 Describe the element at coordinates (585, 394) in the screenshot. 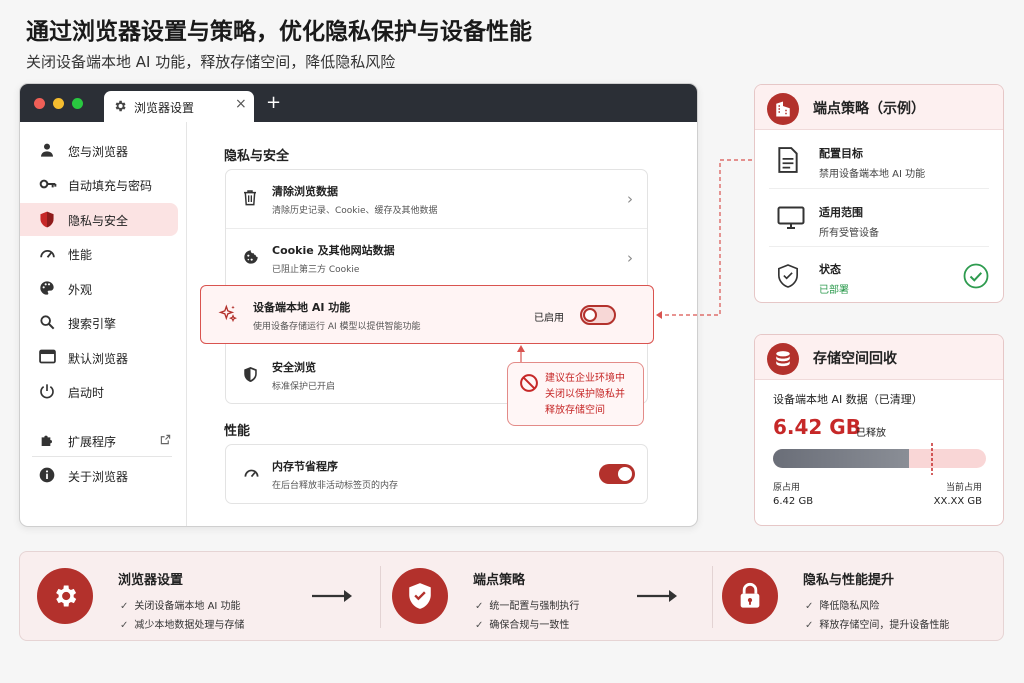

I see `callout-text: 建议在企业环境中 关闭以保护隐私并 释放存储空间` at that location.